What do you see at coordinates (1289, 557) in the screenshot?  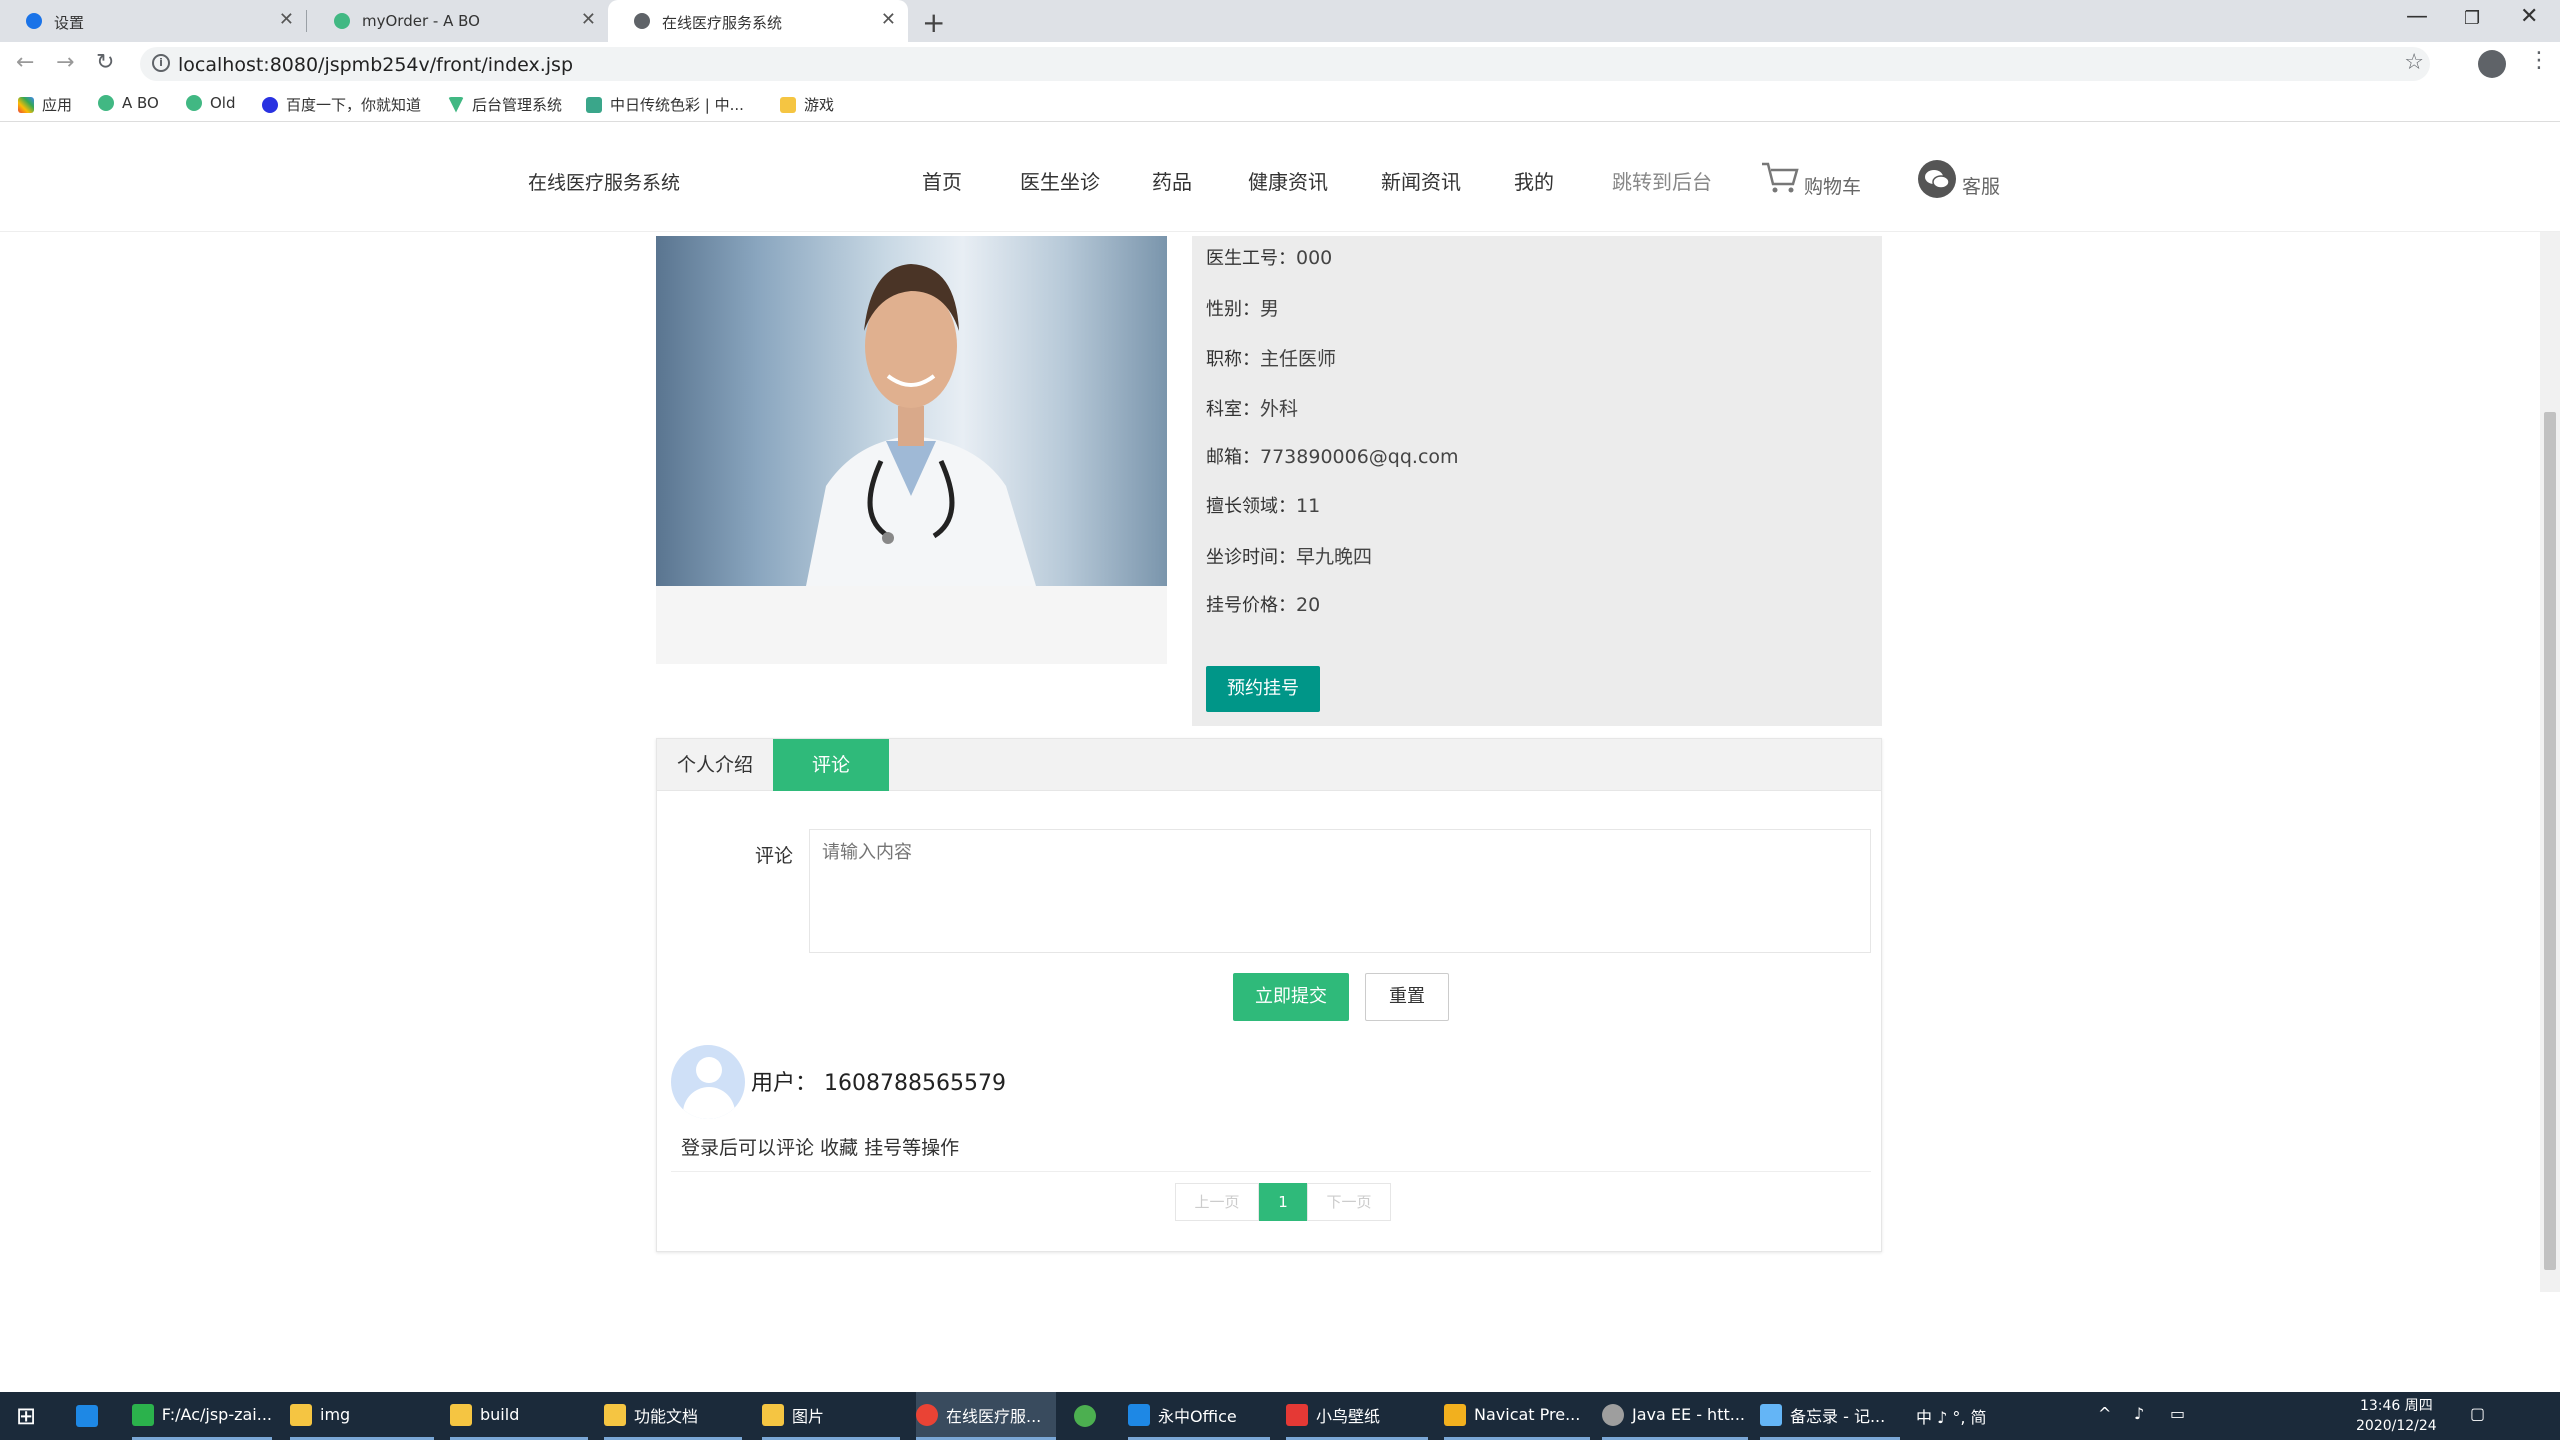 I see `info-row-schedule: 坐诊时间：早九晚四` at bounding box center [1289, 557].